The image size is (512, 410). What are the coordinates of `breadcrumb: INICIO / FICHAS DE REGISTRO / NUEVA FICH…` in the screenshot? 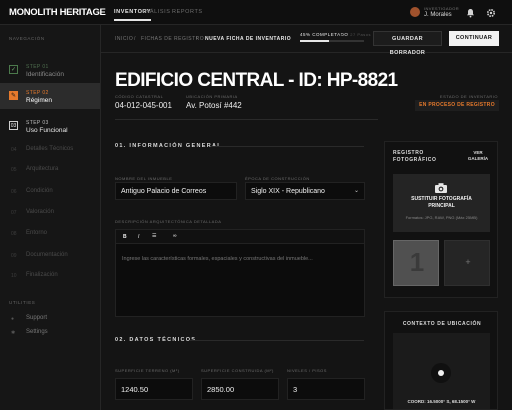 It's located at (306, 40).